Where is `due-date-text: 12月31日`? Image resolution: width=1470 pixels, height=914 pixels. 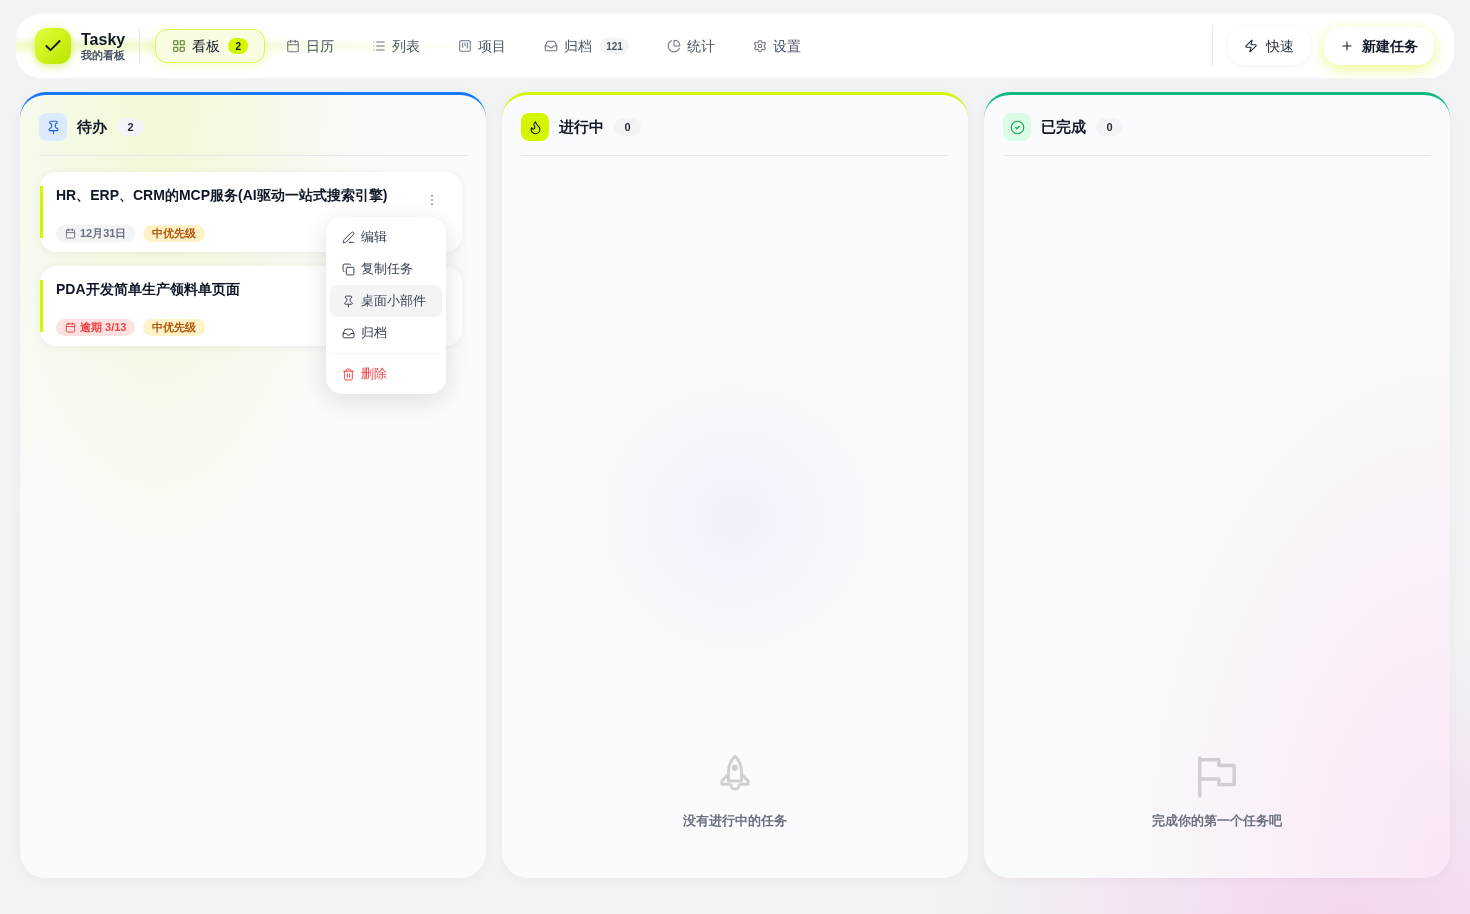 due-date-text: 12月31日 is located at coordinates (103, 234).